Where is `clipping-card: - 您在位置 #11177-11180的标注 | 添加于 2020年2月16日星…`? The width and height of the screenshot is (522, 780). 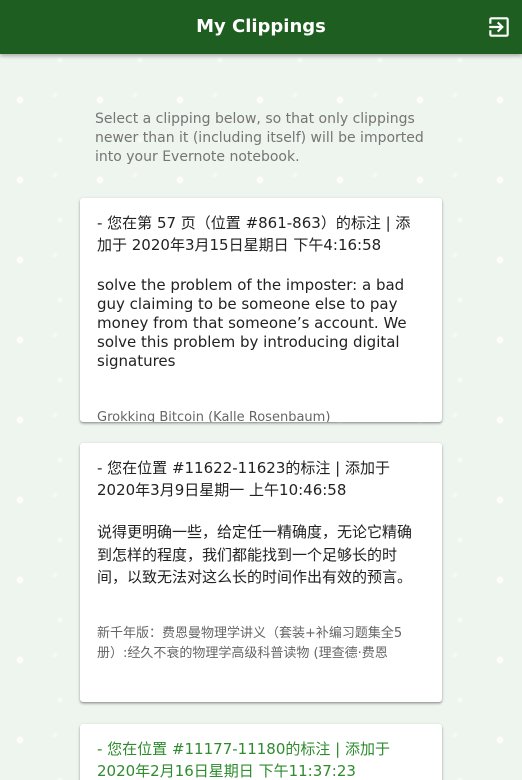 clipping-card: - 您在位置 #11177-11180的标注 | 添加于 2020年2月16日星… is located at coordinates (261, 752).